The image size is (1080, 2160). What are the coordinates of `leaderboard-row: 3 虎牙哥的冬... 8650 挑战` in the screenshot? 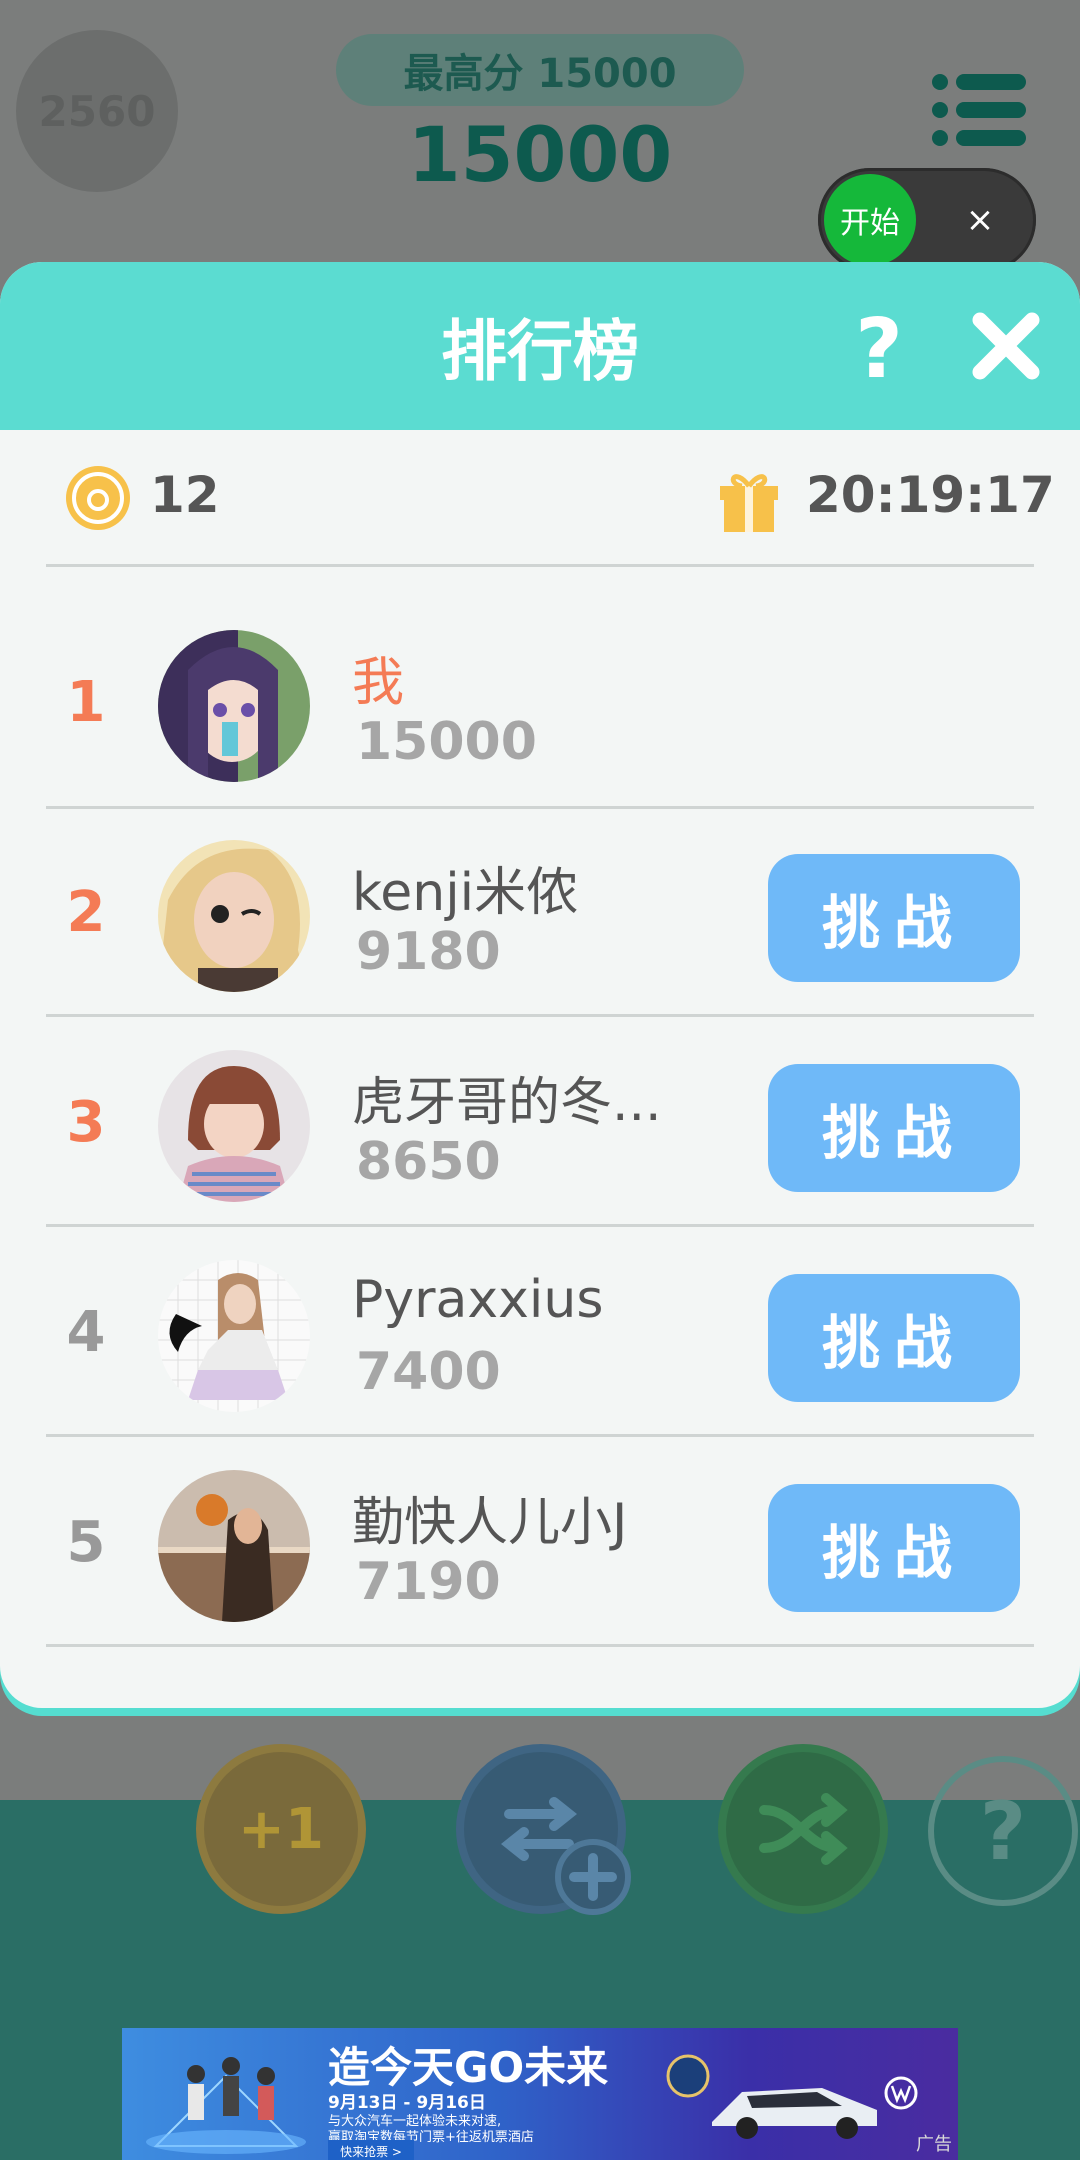 It's located at (540, 1130).